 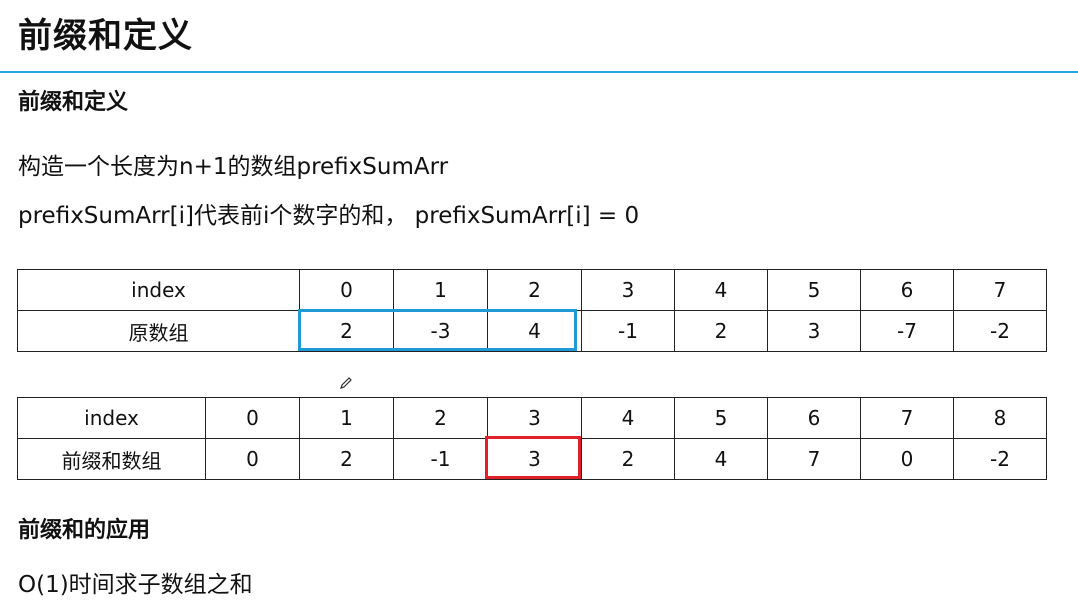 I want to click on table-cell: 8, so click(x=1000, y=418).